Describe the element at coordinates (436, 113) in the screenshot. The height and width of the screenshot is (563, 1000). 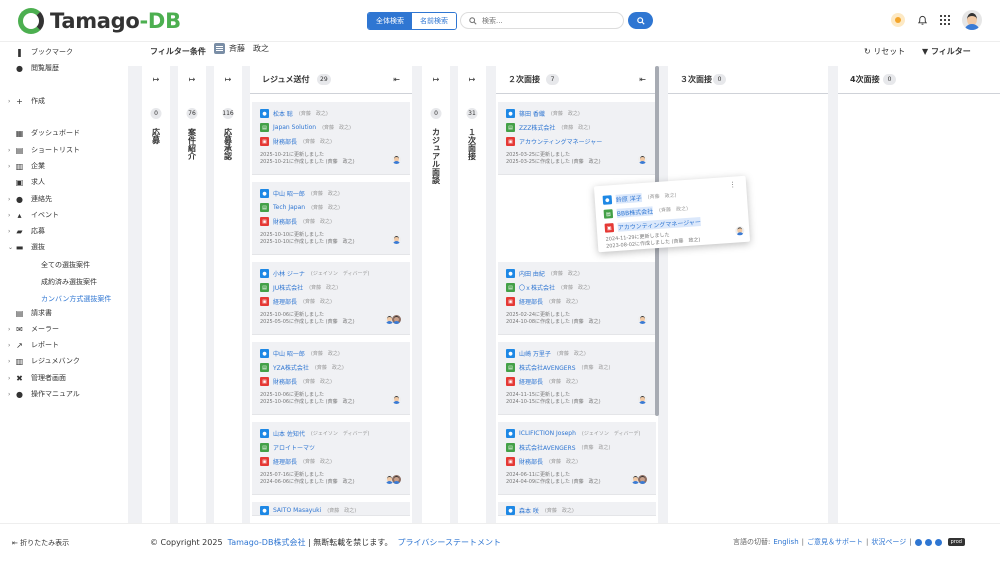
I see `column-count: 0` at that location.